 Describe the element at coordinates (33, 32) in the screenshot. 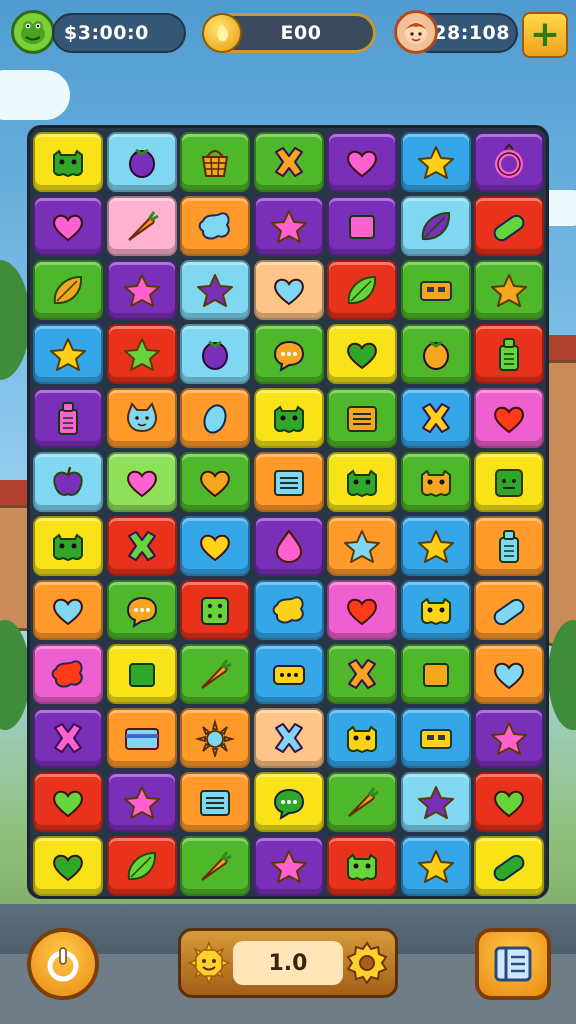

I see `avatar-frog-icon` at that location.